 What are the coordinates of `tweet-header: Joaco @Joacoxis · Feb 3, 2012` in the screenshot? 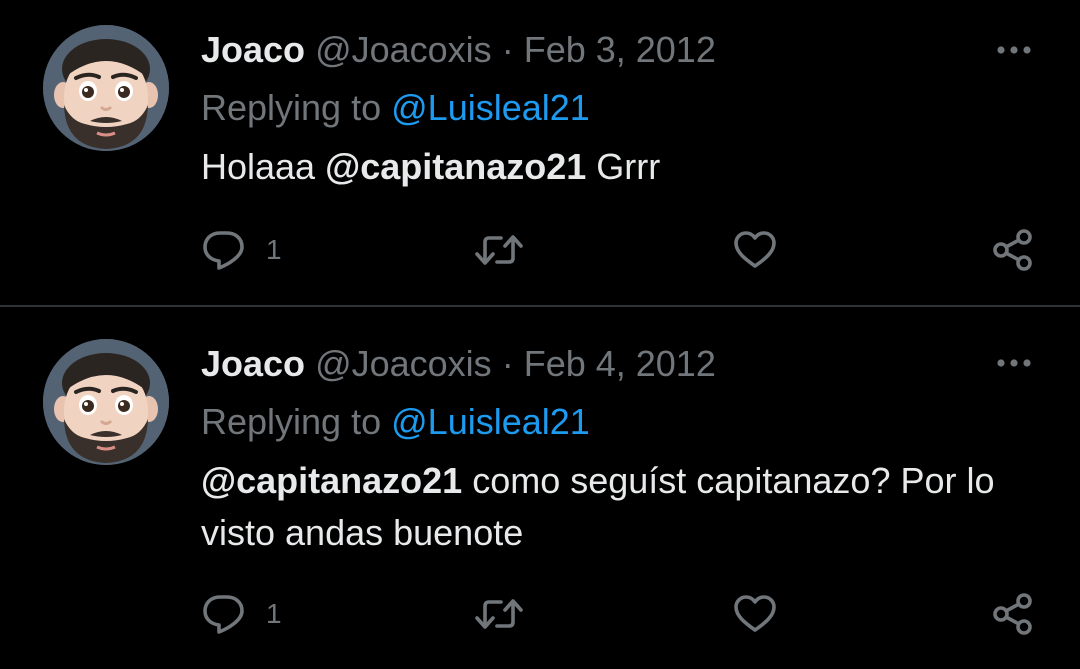 It's located at (458, 50).